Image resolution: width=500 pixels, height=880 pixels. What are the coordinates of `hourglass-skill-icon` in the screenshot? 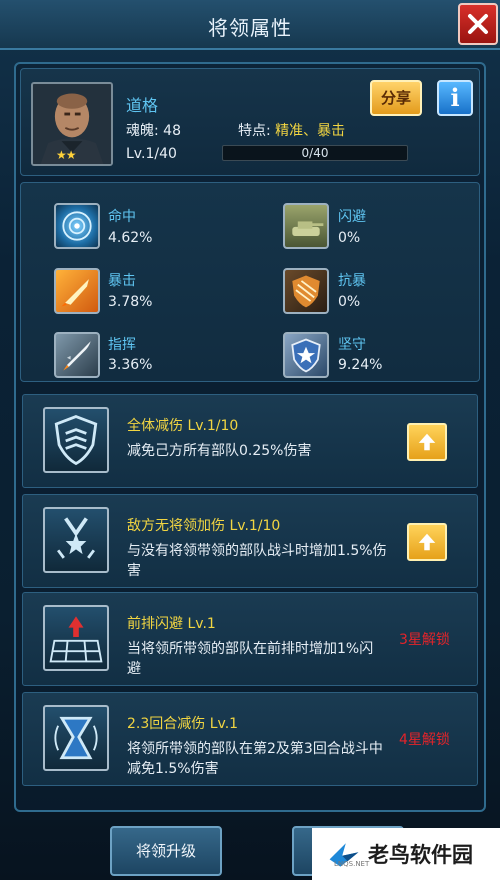 It's located at (76, 738).